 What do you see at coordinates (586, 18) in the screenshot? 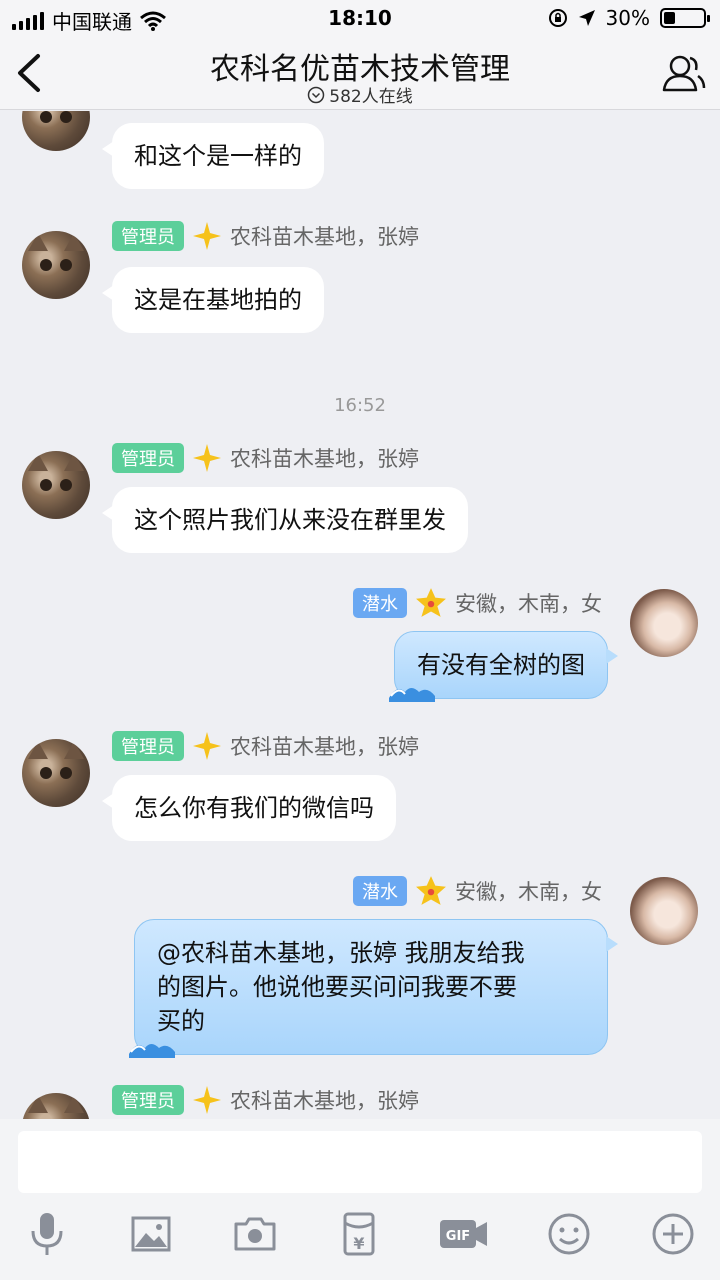
I see `location-icon` at bounding box center [586, 18].